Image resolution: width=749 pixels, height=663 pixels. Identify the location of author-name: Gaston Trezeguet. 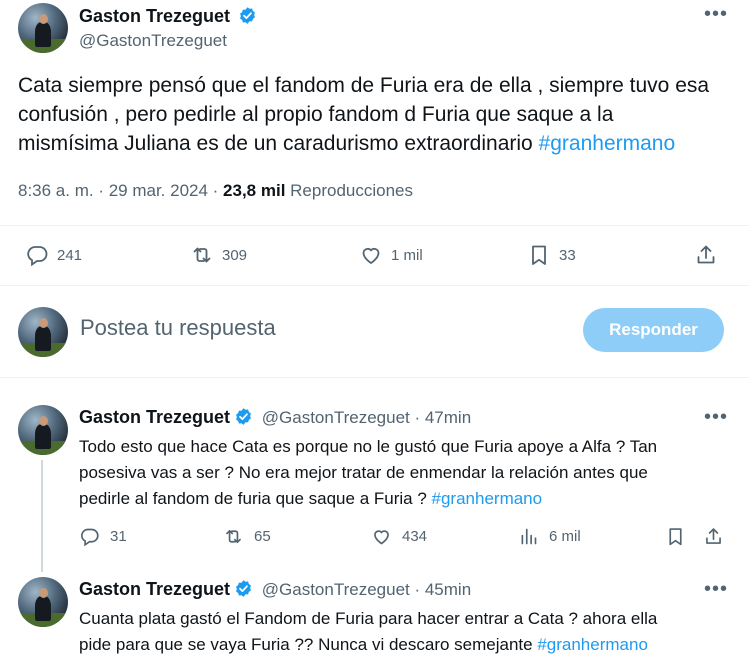
(154, 16).